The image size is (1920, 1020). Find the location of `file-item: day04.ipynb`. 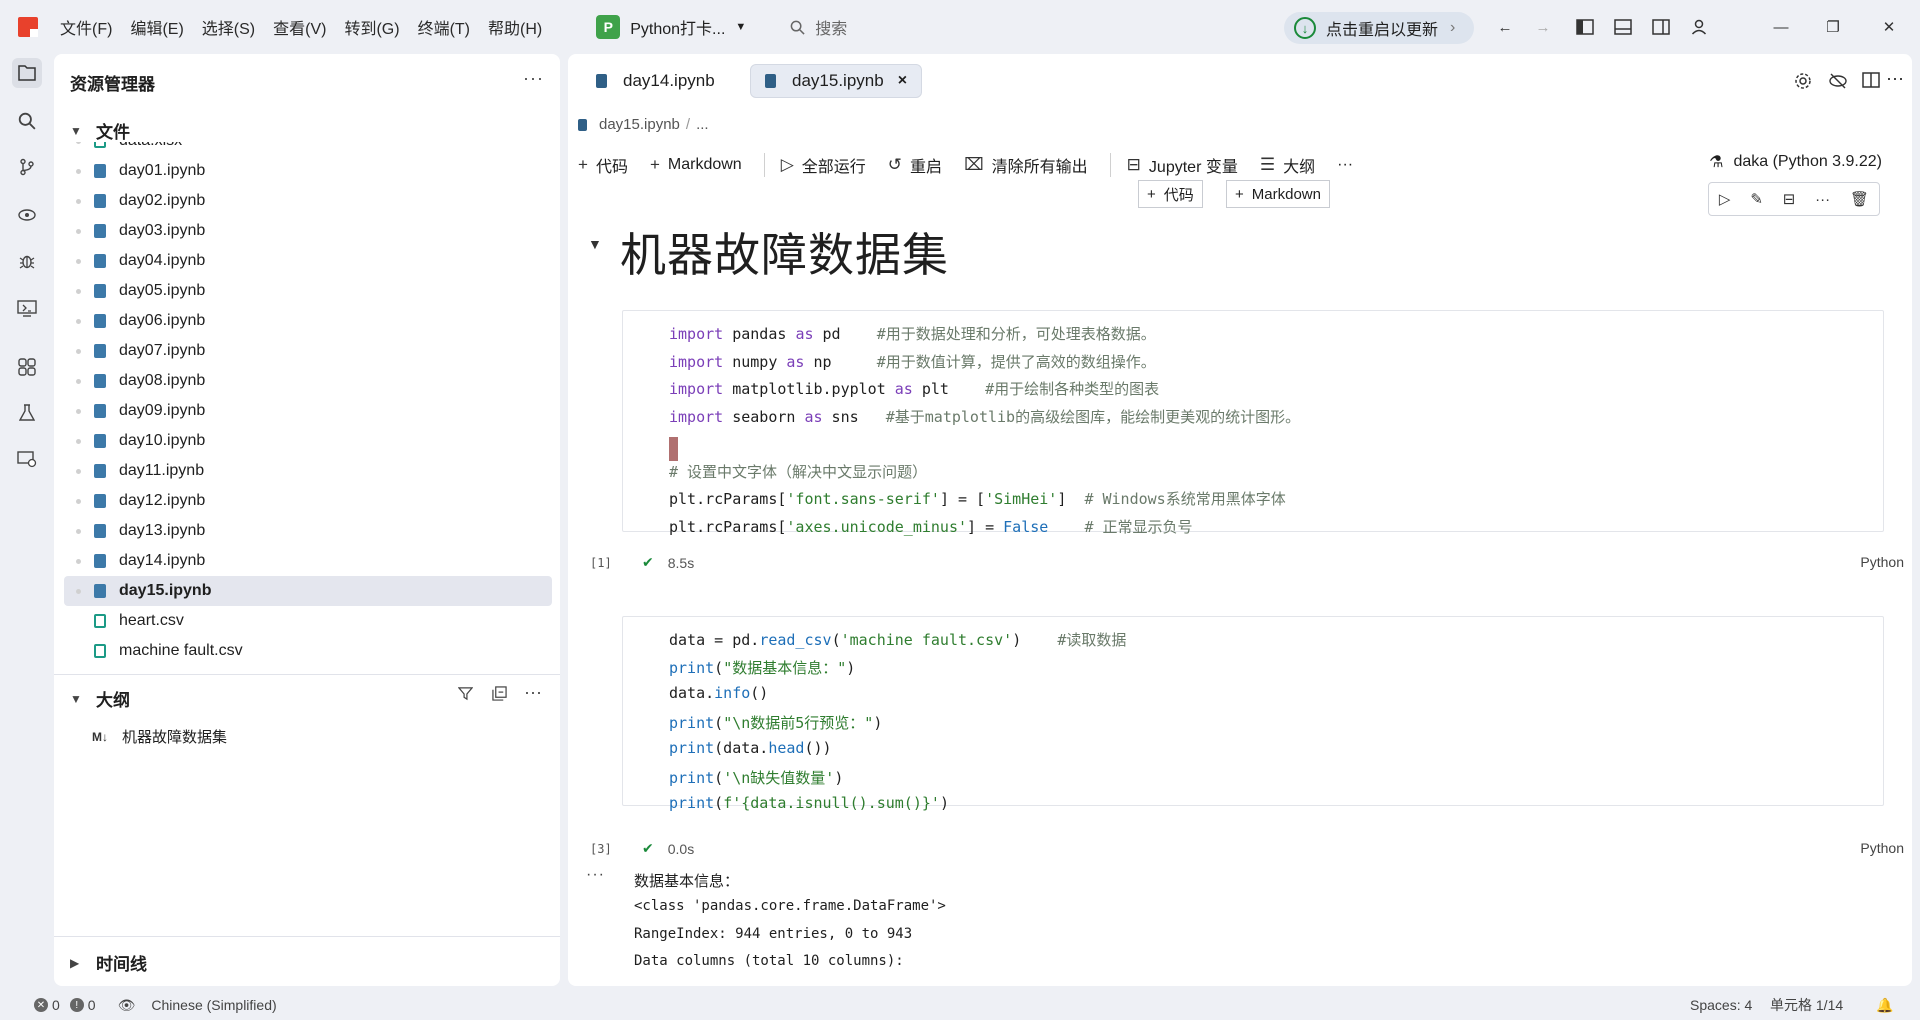

file-item: day04.ipynb is located at coordinates (308, 261).